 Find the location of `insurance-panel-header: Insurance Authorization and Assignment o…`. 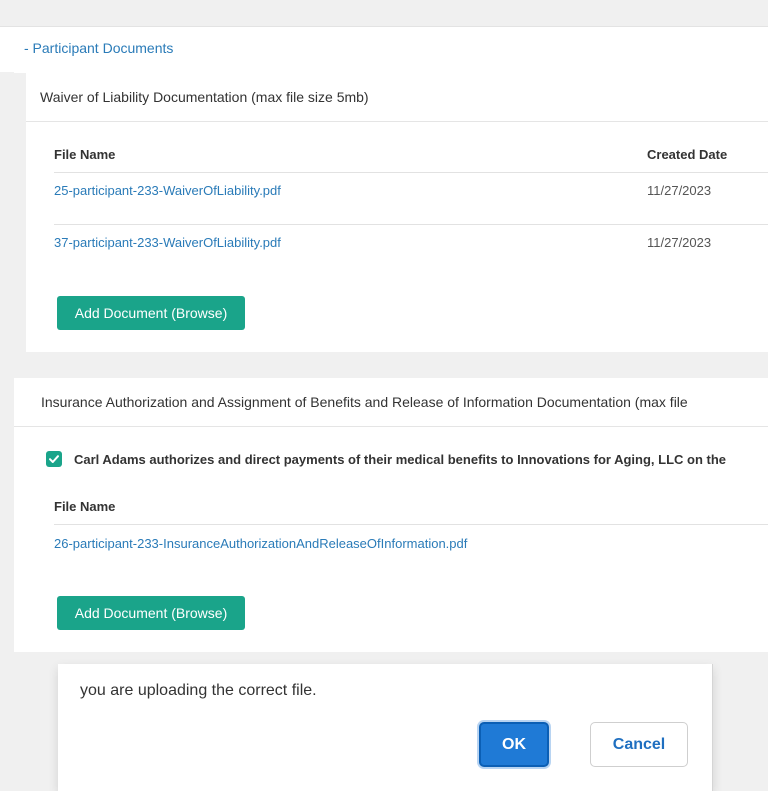

insurance-panel-header: Insurance Authorization and Assignment o… is located at coordinates (391, 402).